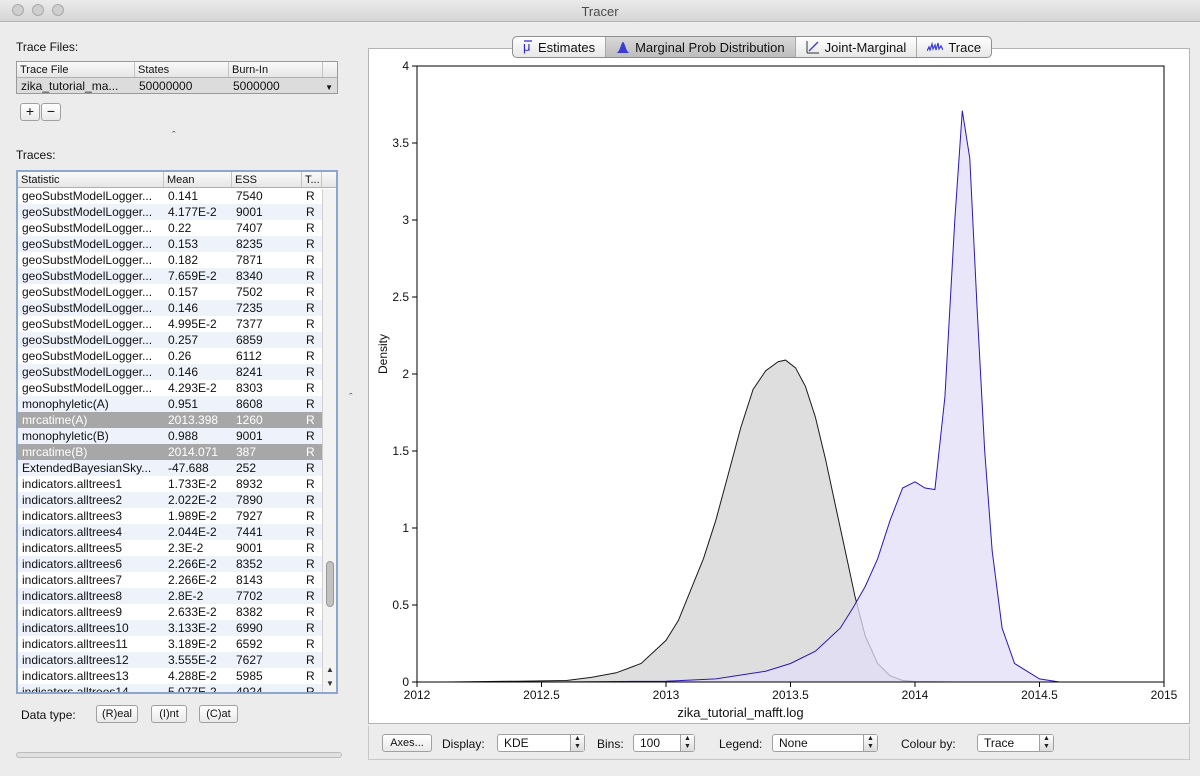 This screenshot has width=1200, height=776. I want to click on column-header-burn-in: Burn-In, so click(276, 69).